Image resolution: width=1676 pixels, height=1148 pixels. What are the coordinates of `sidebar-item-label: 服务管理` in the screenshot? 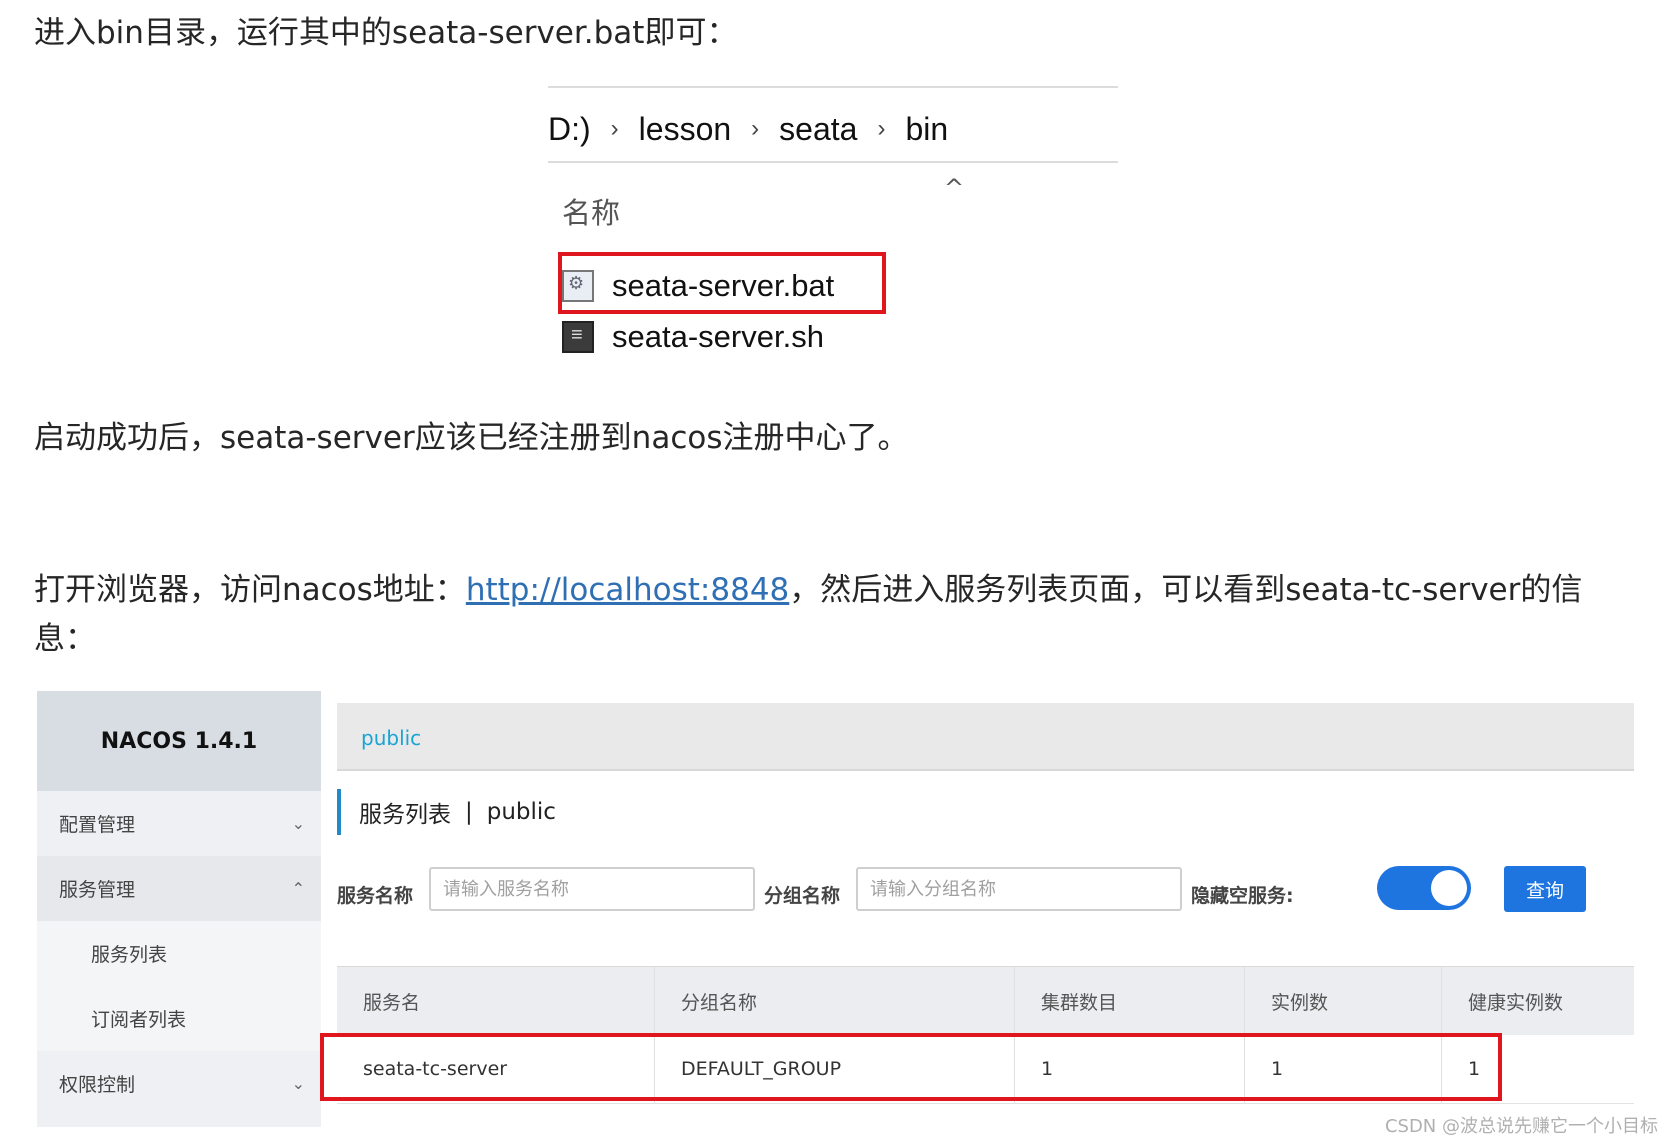 It's located at (97, 890).